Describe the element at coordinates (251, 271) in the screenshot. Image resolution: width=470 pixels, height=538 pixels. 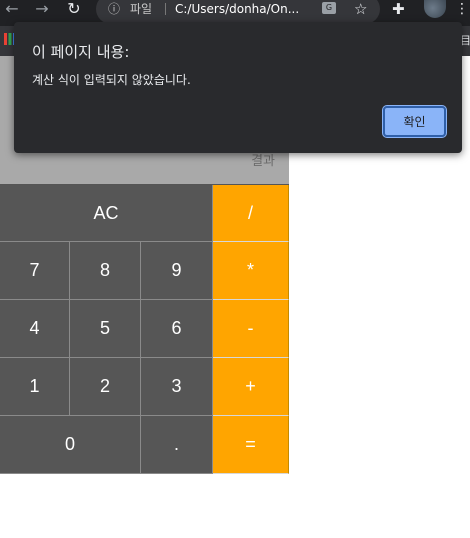
I see `multiply-button: *` at that location.